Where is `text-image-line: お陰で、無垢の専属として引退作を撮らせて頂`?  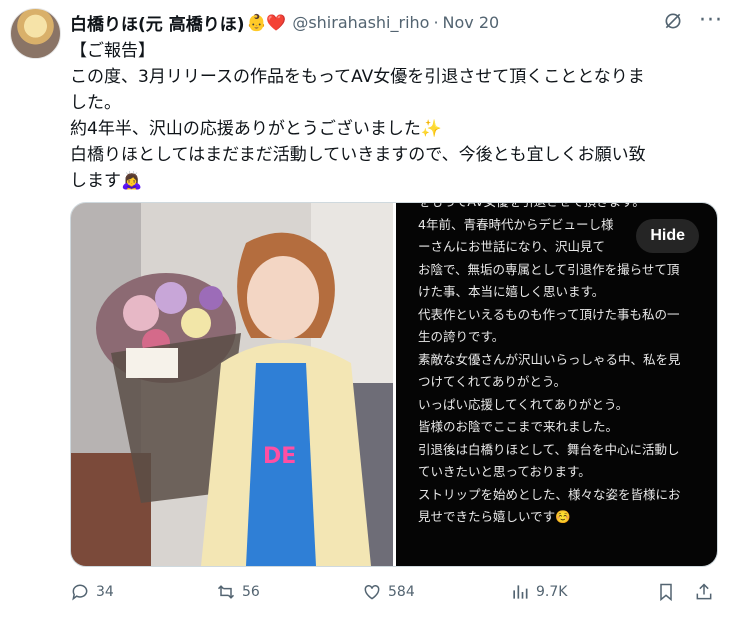
text-image-line: お陰で、無垢の専属として引退作を撮らせて頂 is located at coordinates (549, 269).